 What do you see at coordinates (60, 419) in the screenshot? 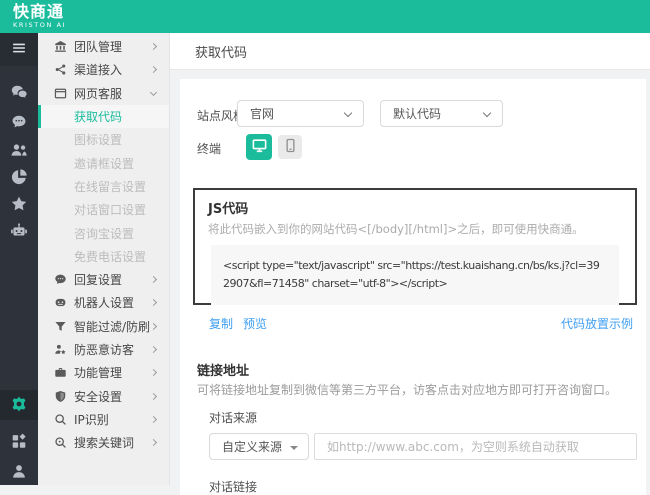
I see `ip-magnifier-icon` at bounding box center [60, 419].